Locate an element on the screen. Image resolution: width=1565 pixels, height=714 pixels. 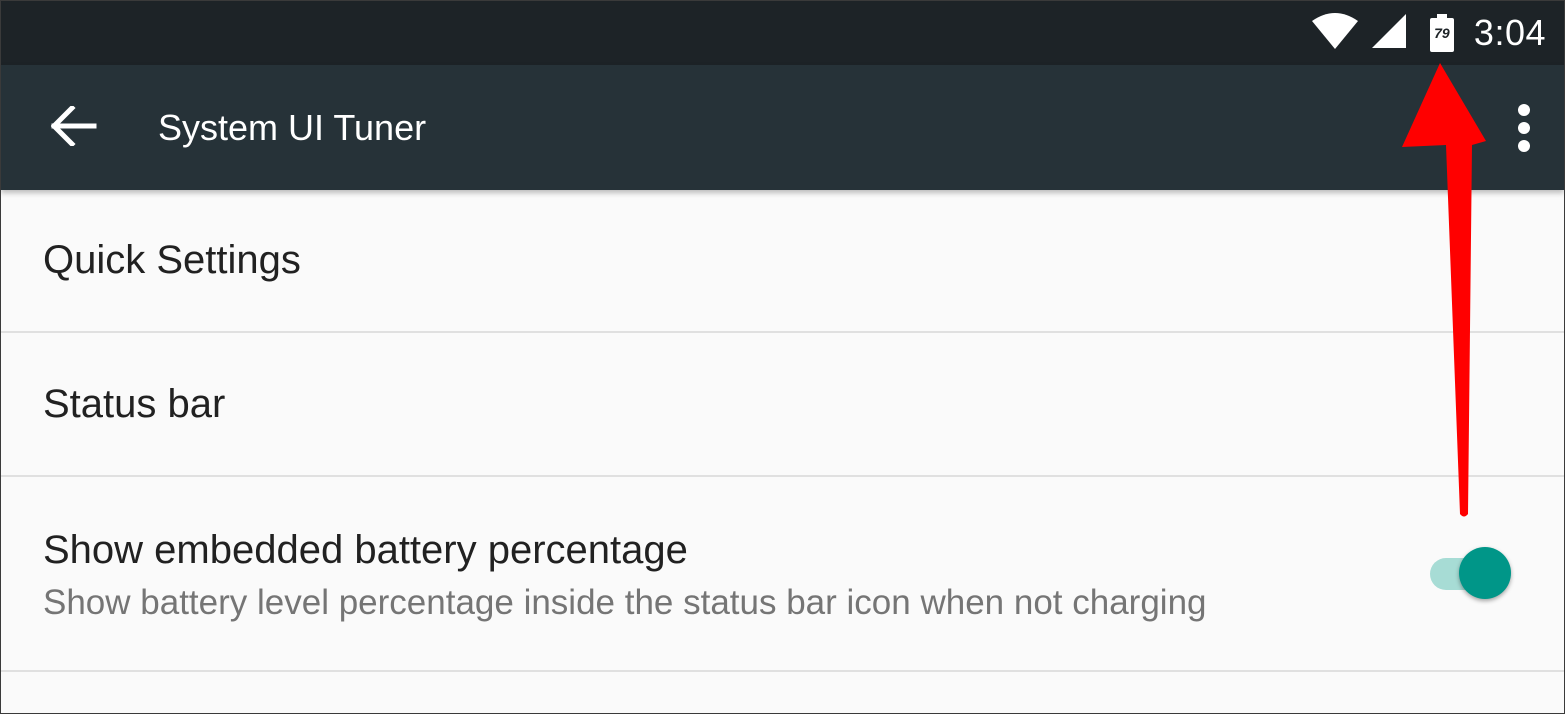
overflow-menu-button is located at coordinates (1524, 128).